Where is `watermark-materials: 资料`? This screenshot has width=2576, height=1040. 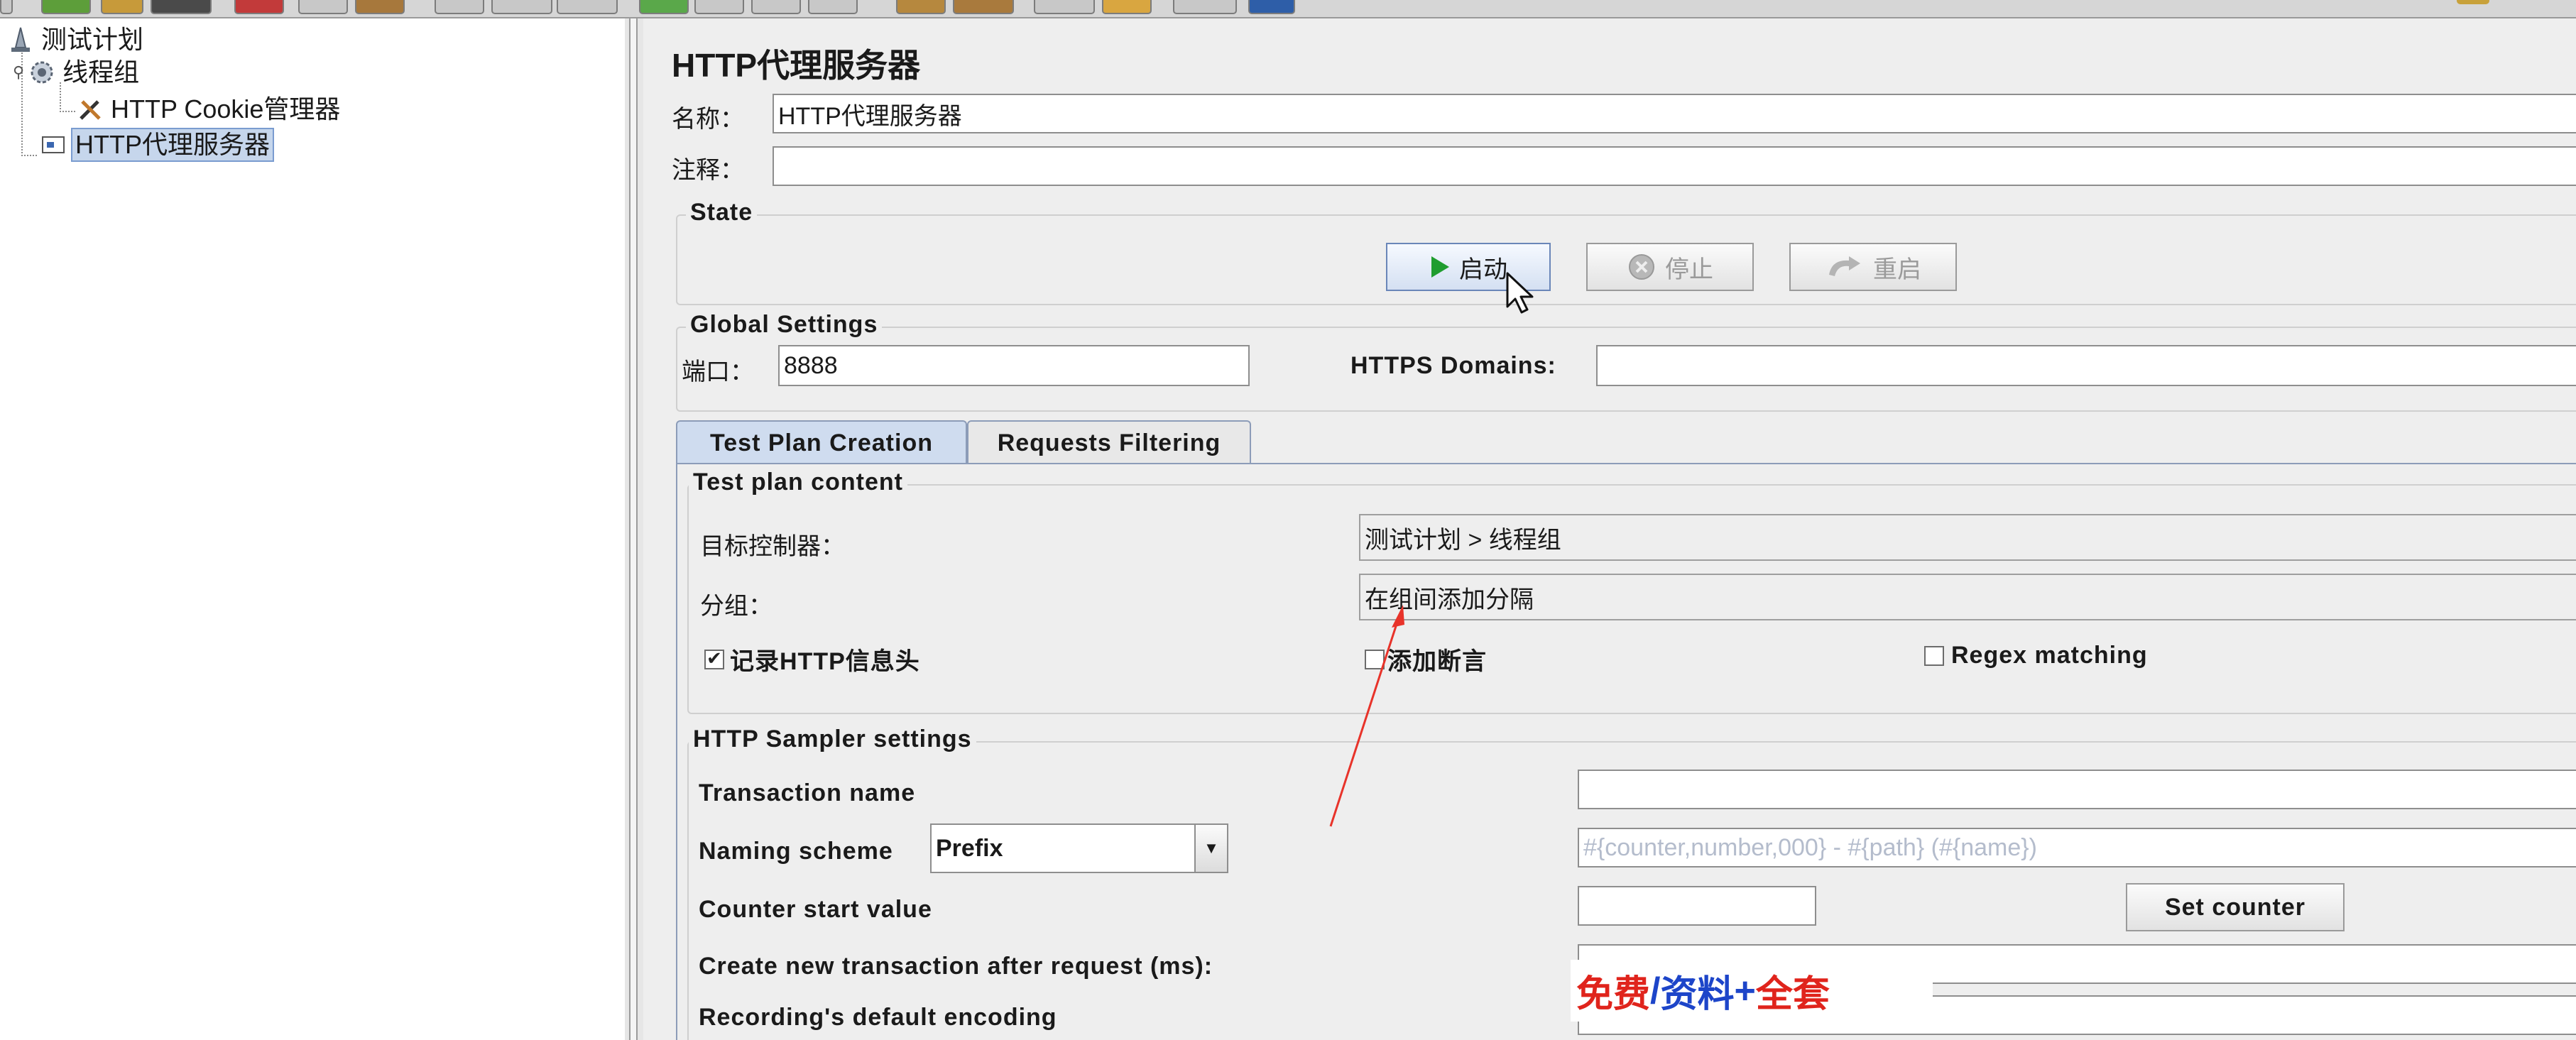
watermark-materials: 资料 is located at coordinates (1697, 994).